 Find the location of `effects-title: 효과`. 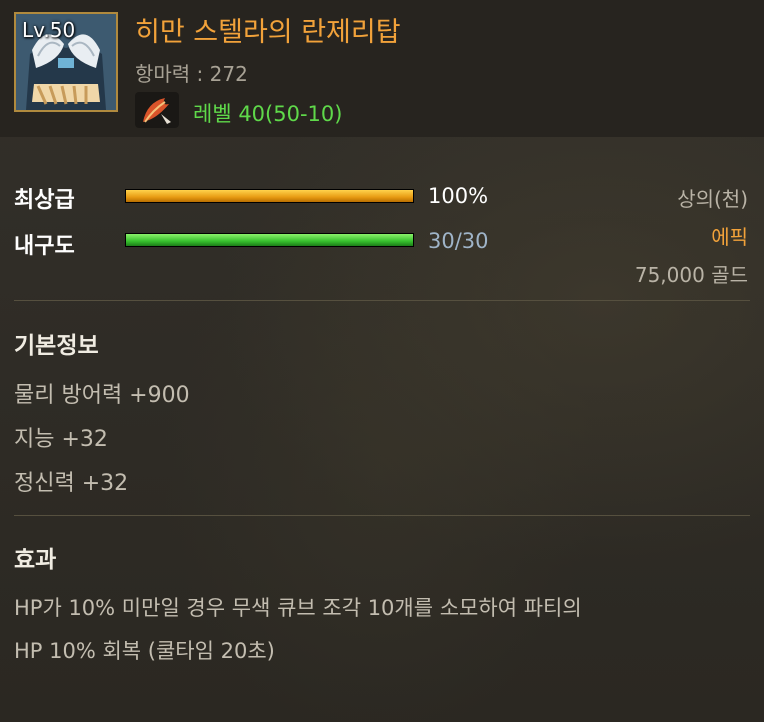

effects-title: 효과 is located at coordinates (35, 560).